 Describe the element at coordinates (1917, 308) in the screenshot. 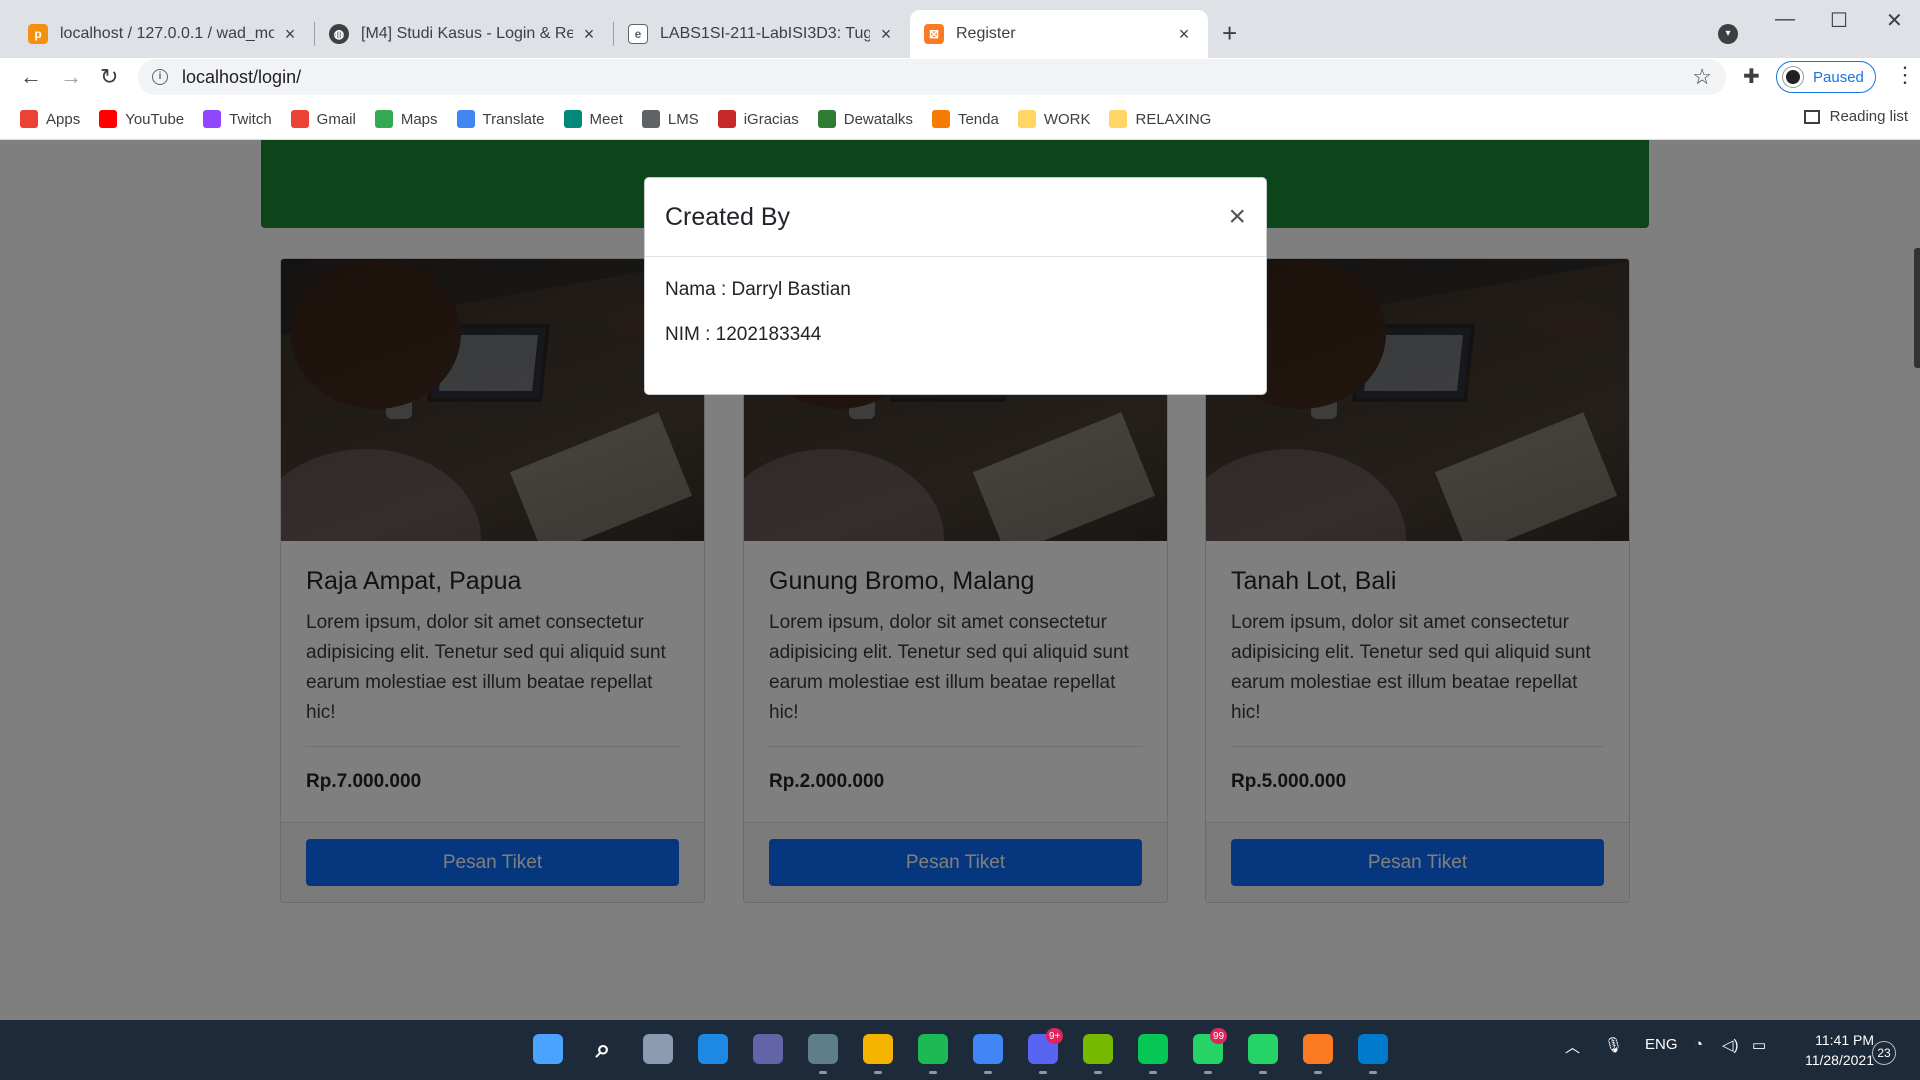

I see `scrollbar` at that location.